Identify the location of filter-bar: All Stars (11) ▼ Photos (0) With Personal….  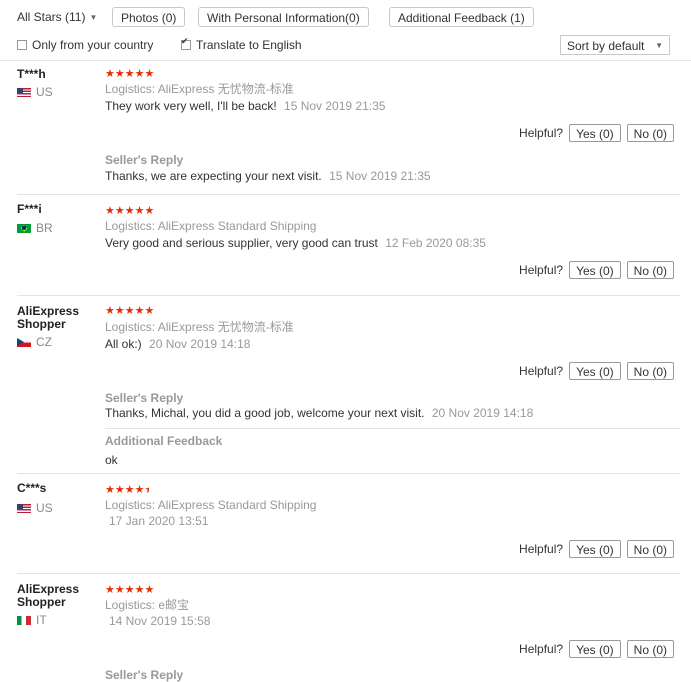
(345, 30).